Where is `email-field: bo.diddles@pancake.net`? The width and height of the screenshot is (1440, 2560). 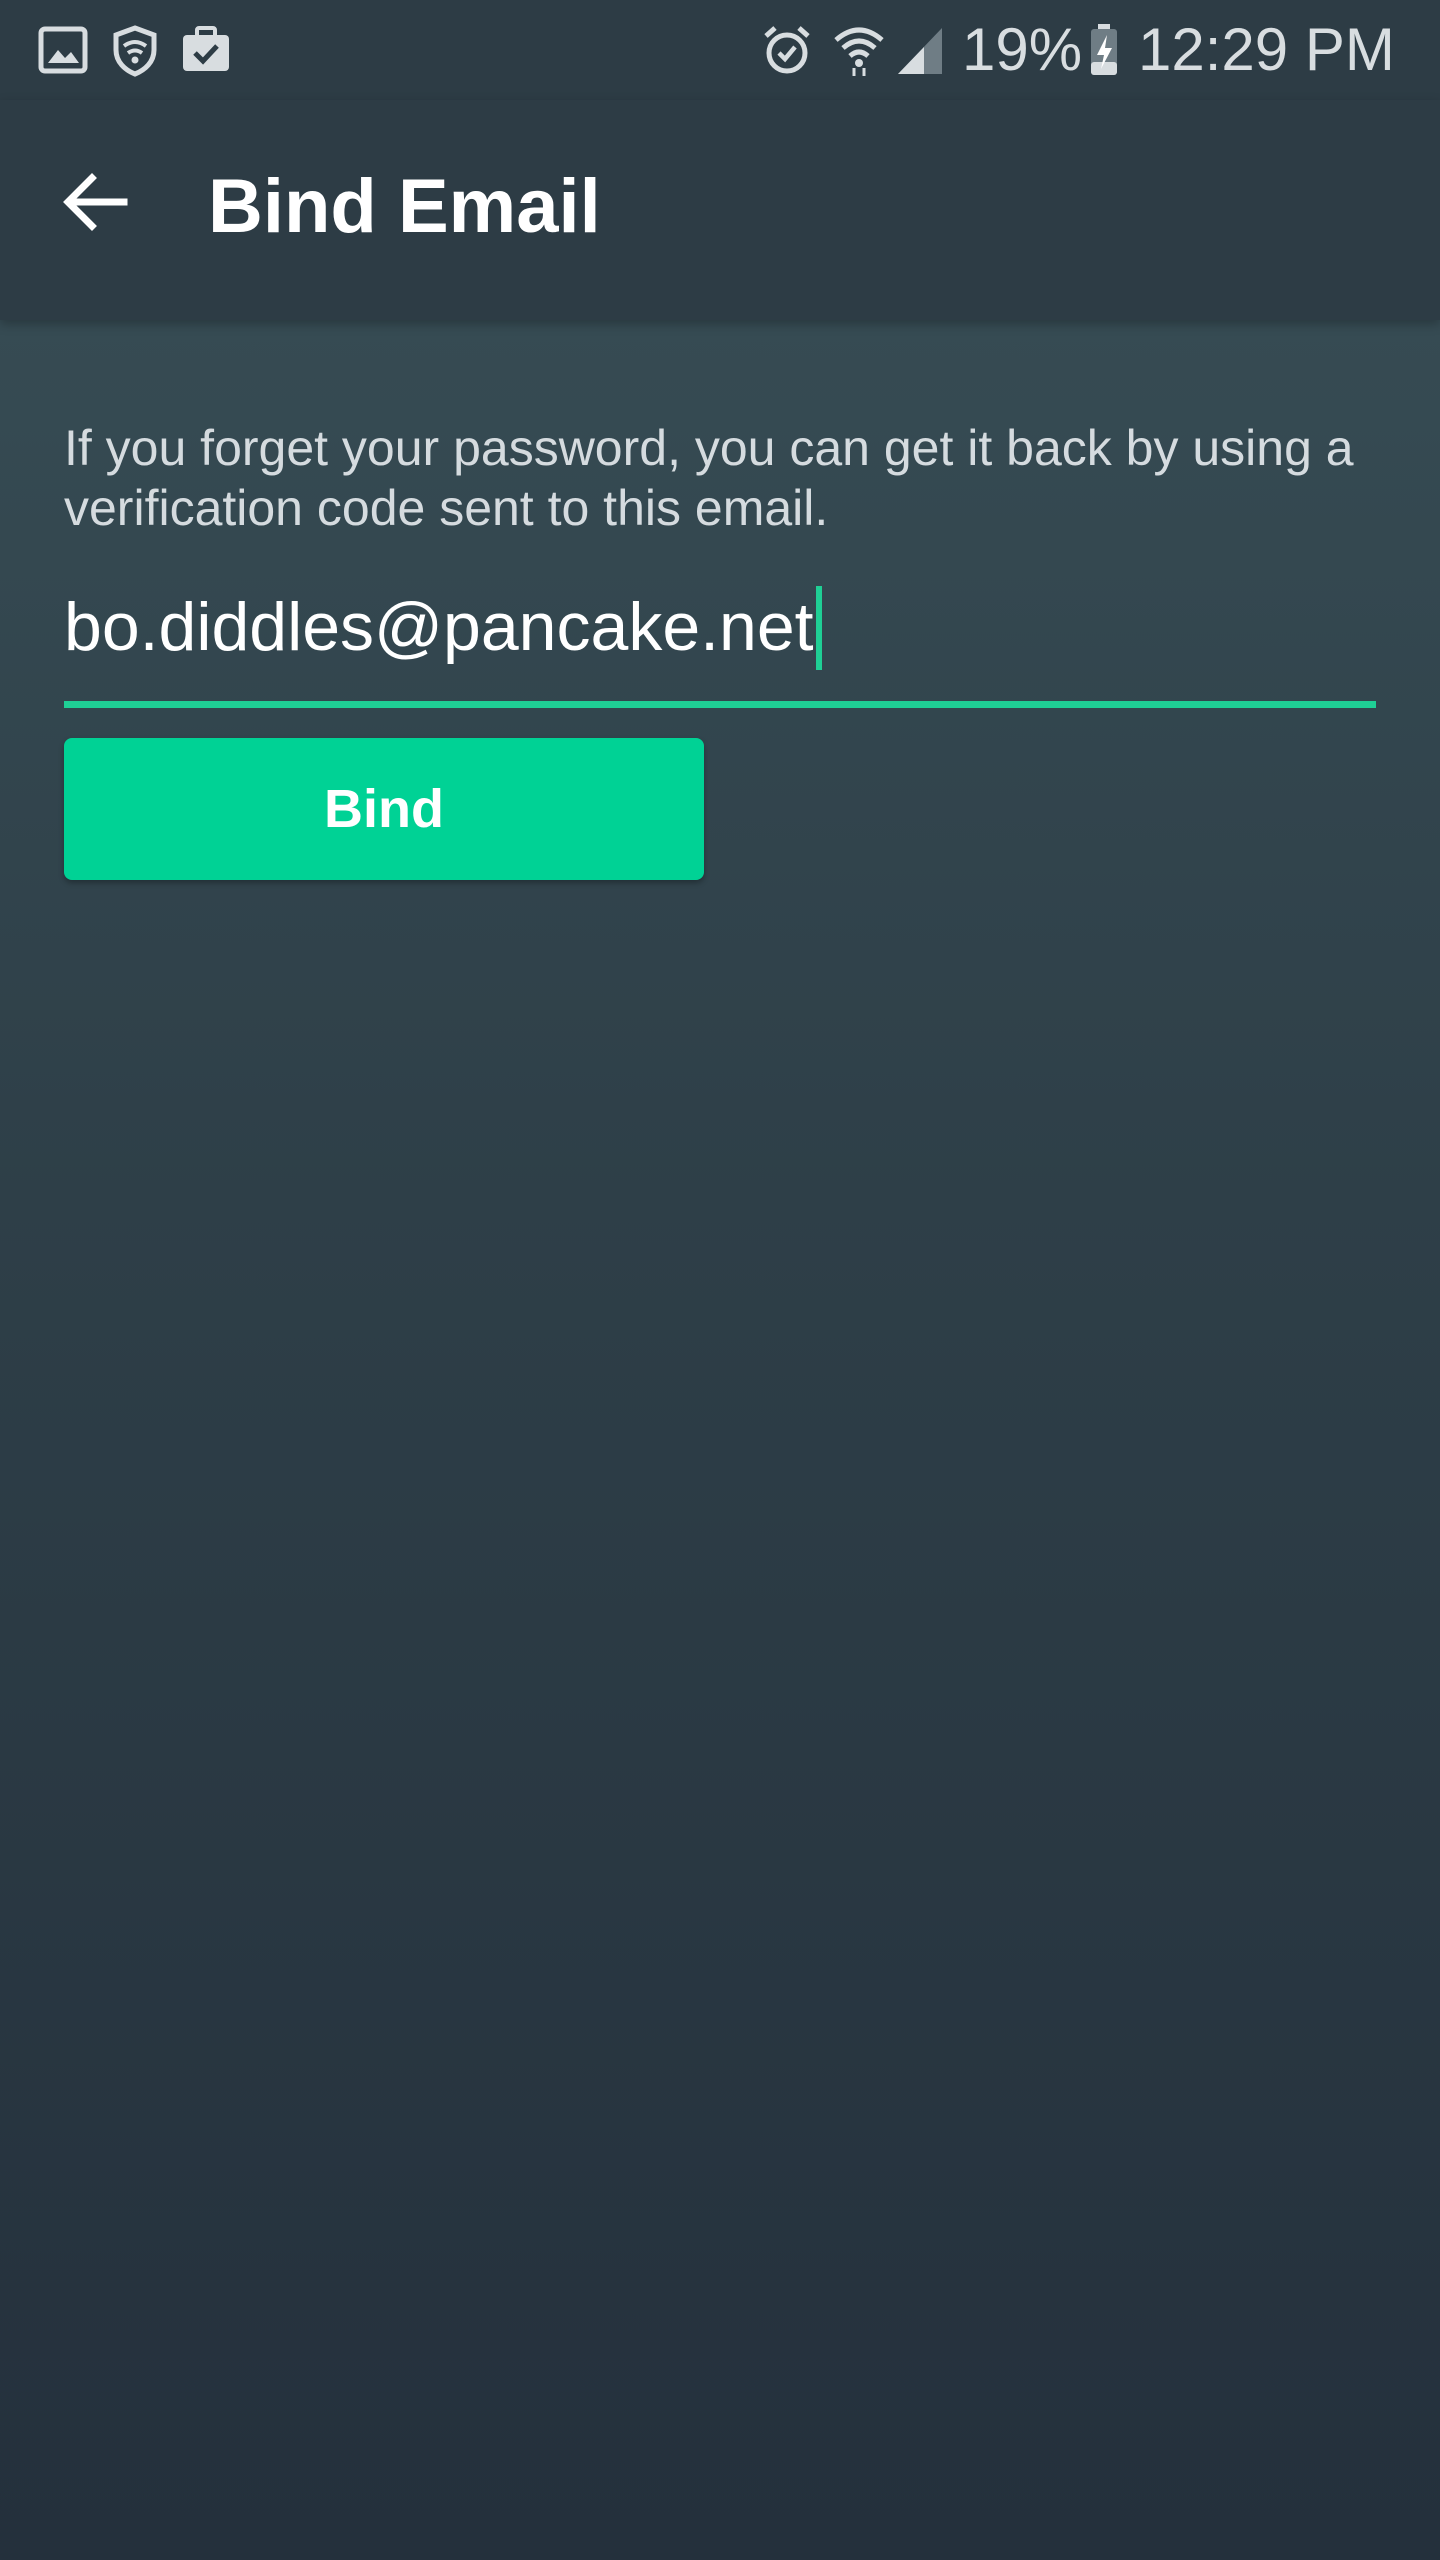
email-field: bo.diddles@pancake.net is located at coordinates (720, 640).